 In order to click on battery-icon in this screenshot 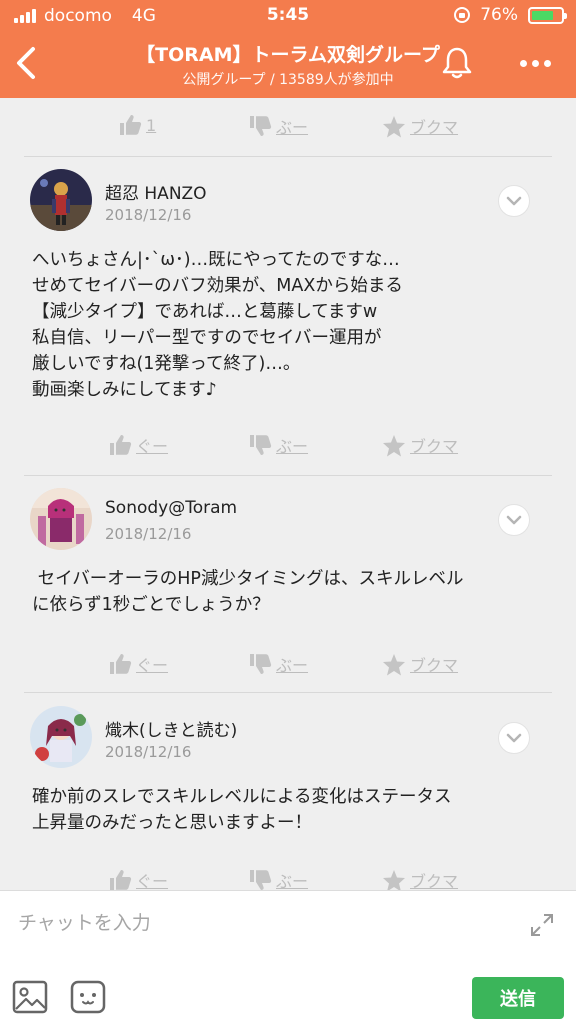, I will do `click(547, 15)`.